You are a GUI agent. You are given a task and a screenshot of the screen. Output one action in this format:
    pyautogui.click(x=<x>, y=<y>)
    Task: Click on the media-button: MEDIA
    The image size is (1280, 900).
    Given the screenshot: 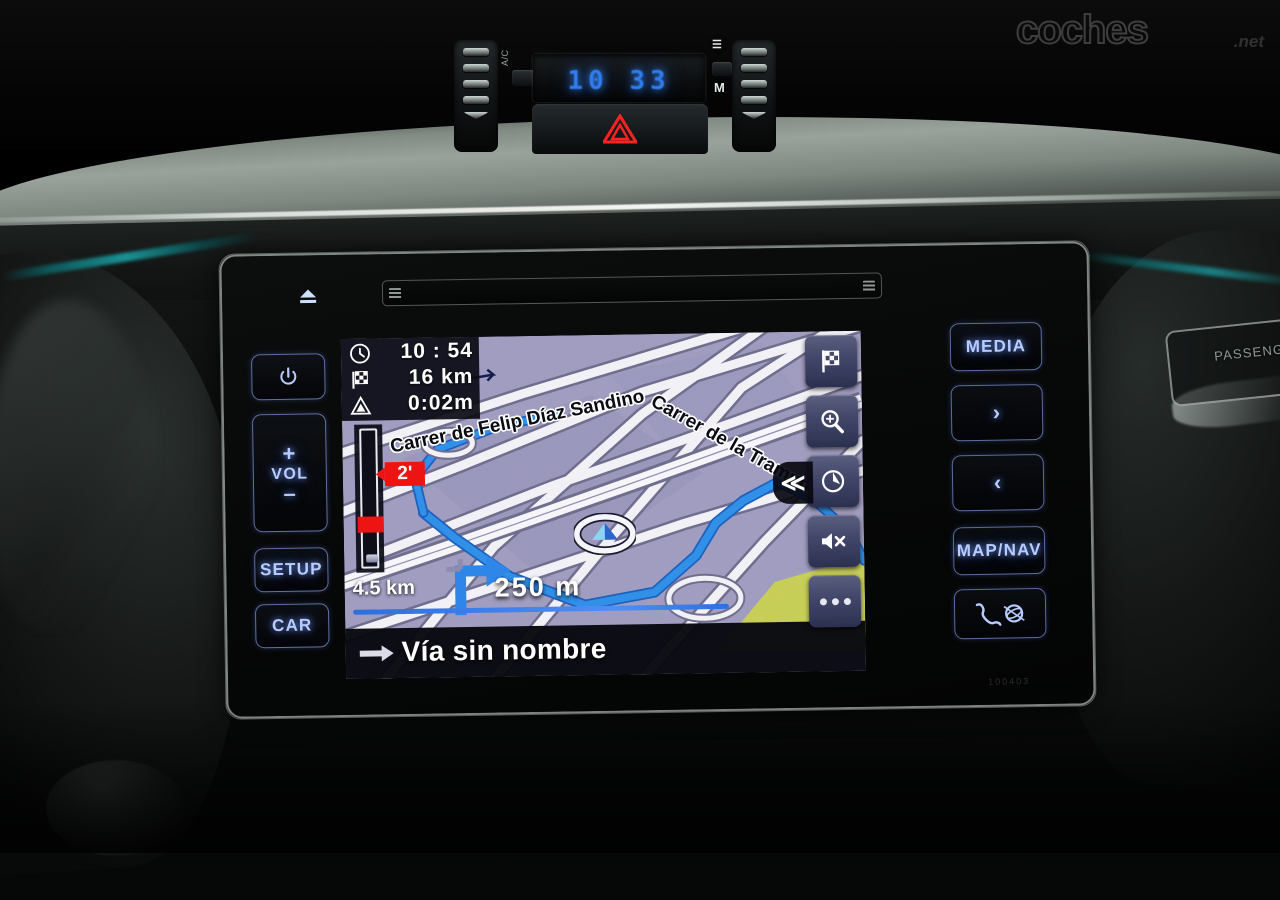 What is the action you would take?
    pyautogui.click(x=996, y=346)
    